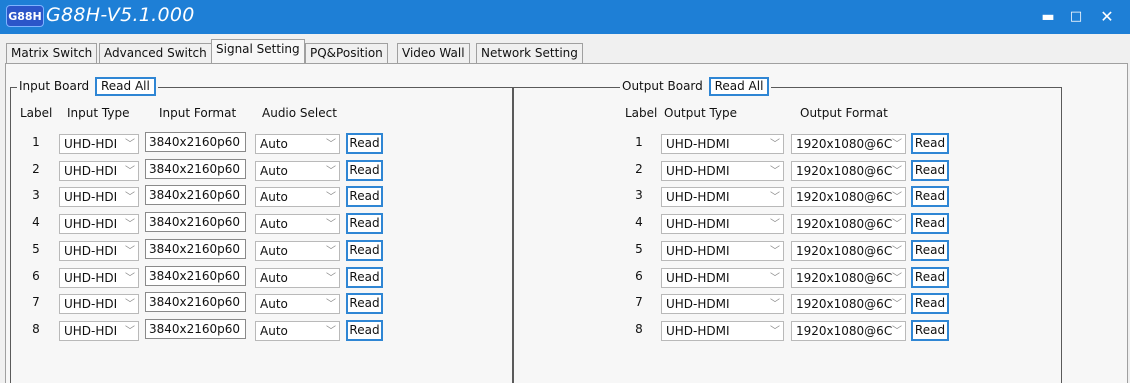  What do you see at coordinates (1048, 17) in the screenshot?
I see `minimize-button: ▬` at bounding box center [1048, 17].